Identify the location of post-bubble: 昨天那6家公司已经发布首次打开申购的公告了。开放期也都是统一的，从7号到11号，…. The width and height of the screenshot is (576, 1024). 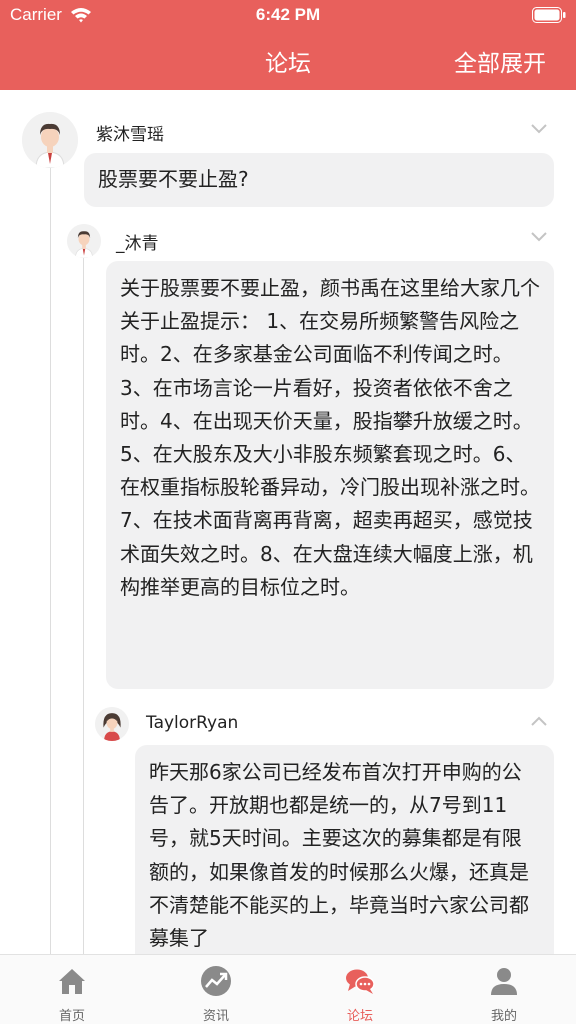
(344, 849).